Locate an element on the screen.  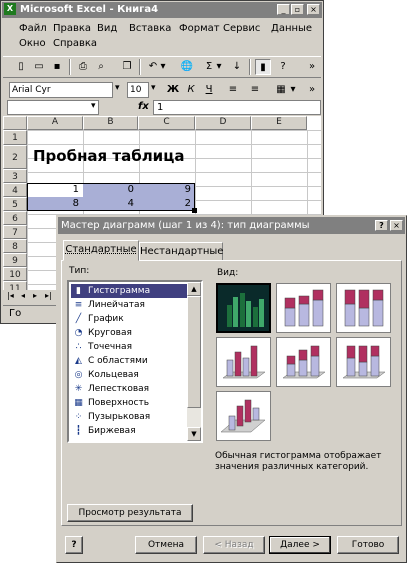
minimize-button: _ is located at coordinates (283, 9).